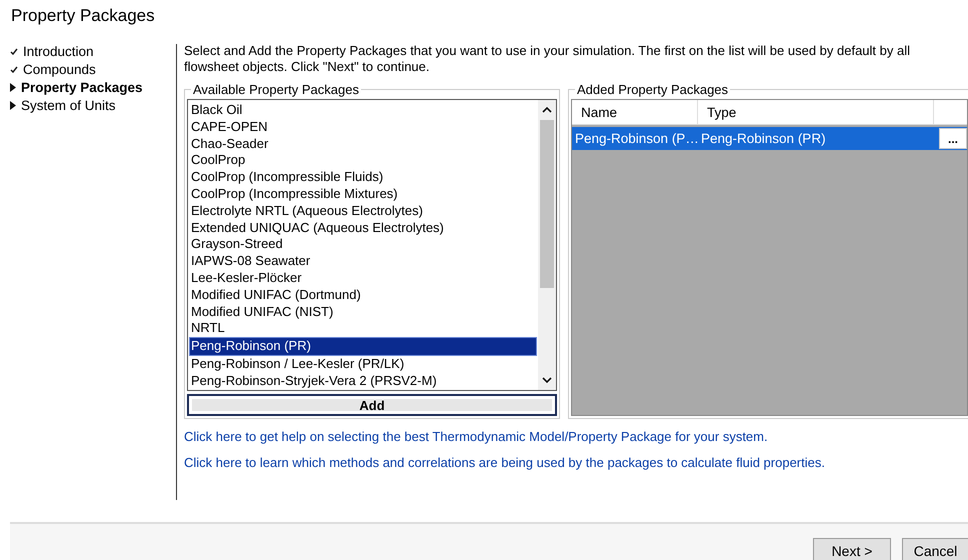 The width and height of the screenshot is (968, 560). I want to click on list-item: Peng-Robinson / Lee-Kesler (PR/LK), so click(363, 364).